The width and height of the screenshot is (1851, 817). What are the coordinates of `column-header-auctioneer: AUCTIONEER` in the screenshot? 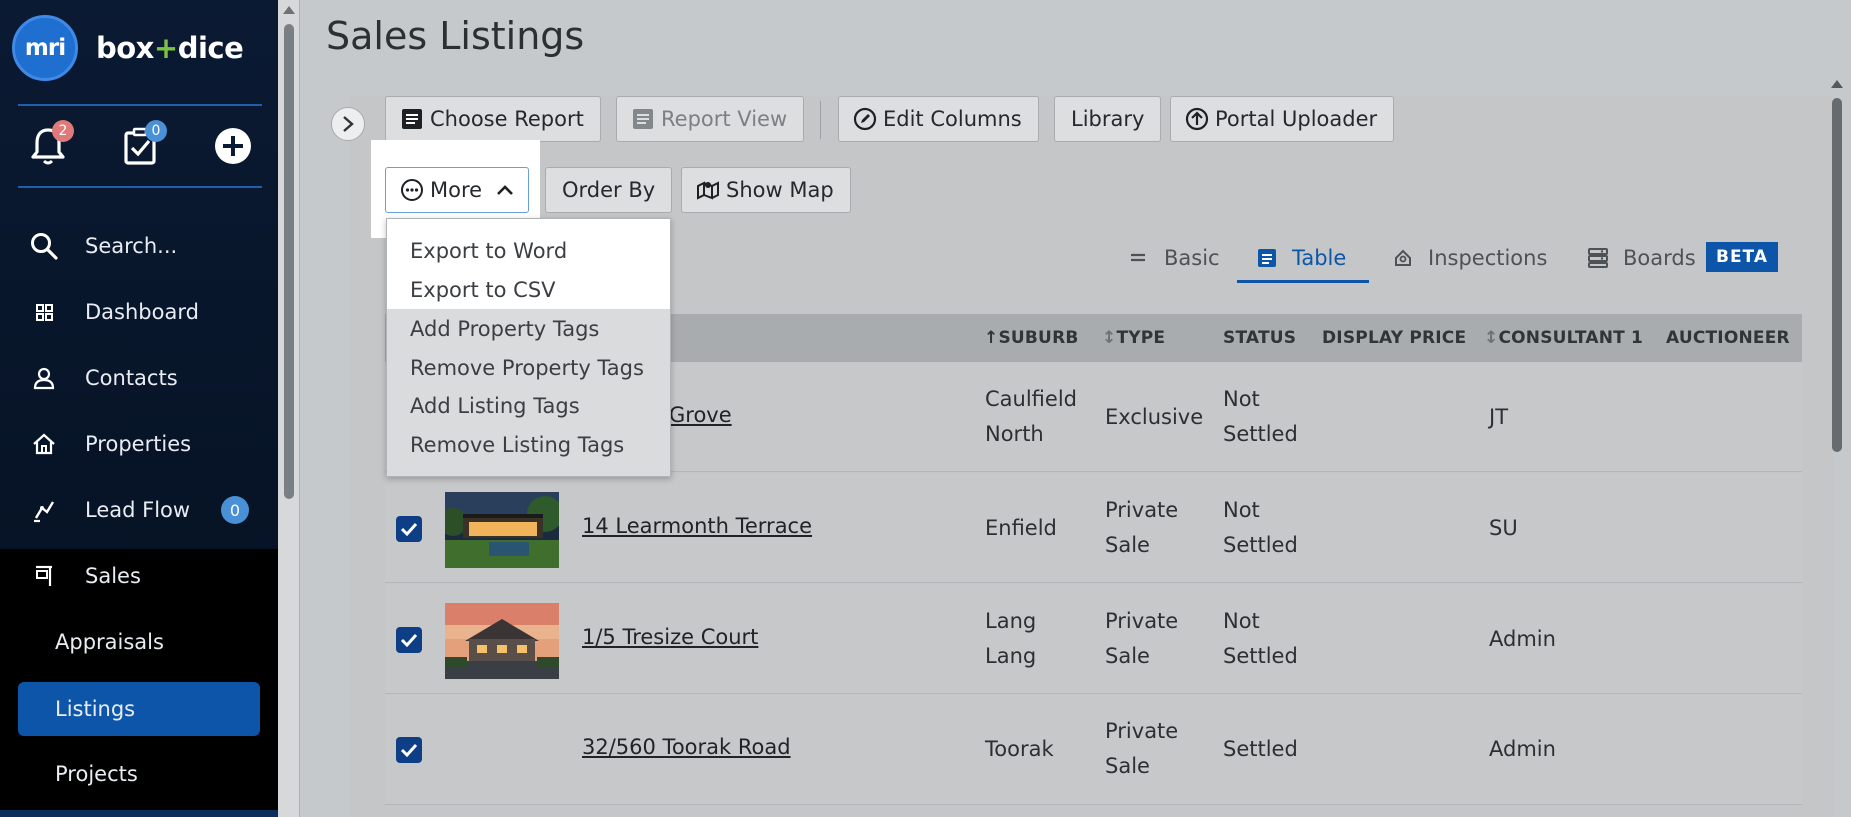 It's located at (1728, 338).